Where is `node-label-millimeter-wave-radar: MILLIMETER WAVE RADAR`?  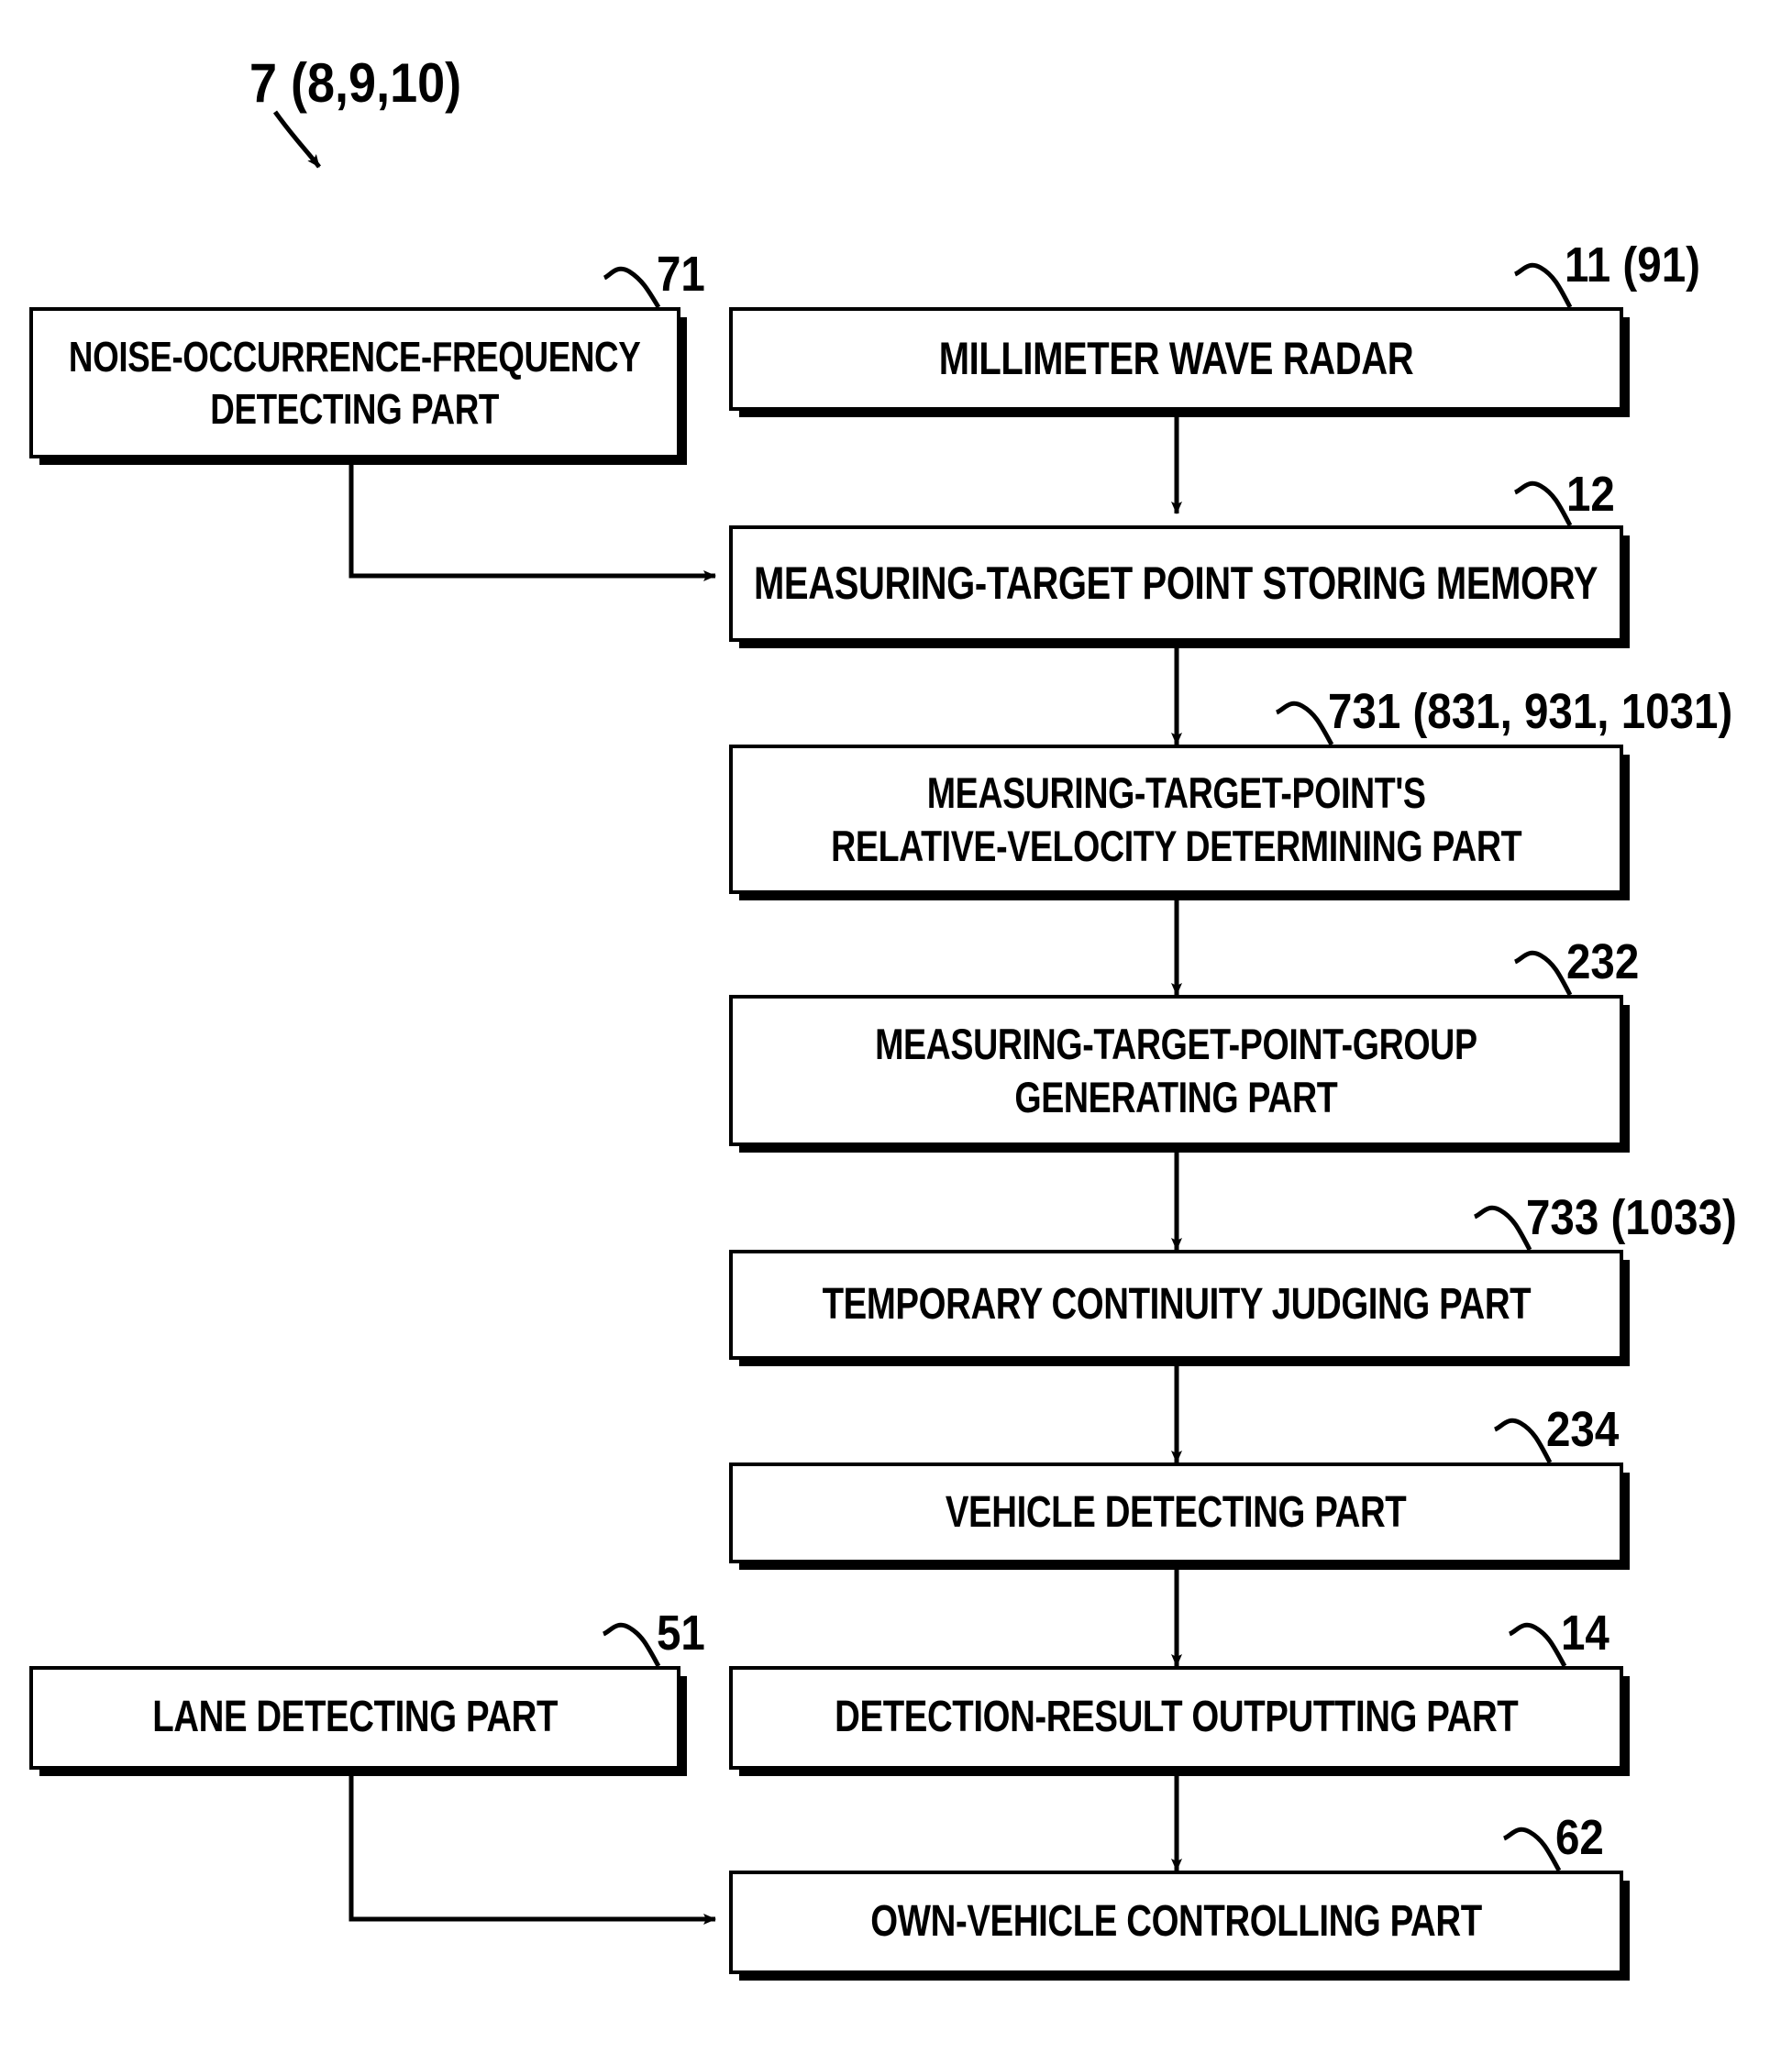 node-label-millimeter-wave-radar: MILLIMETER WAVE RADAR is located at coordinates (1176, 358).